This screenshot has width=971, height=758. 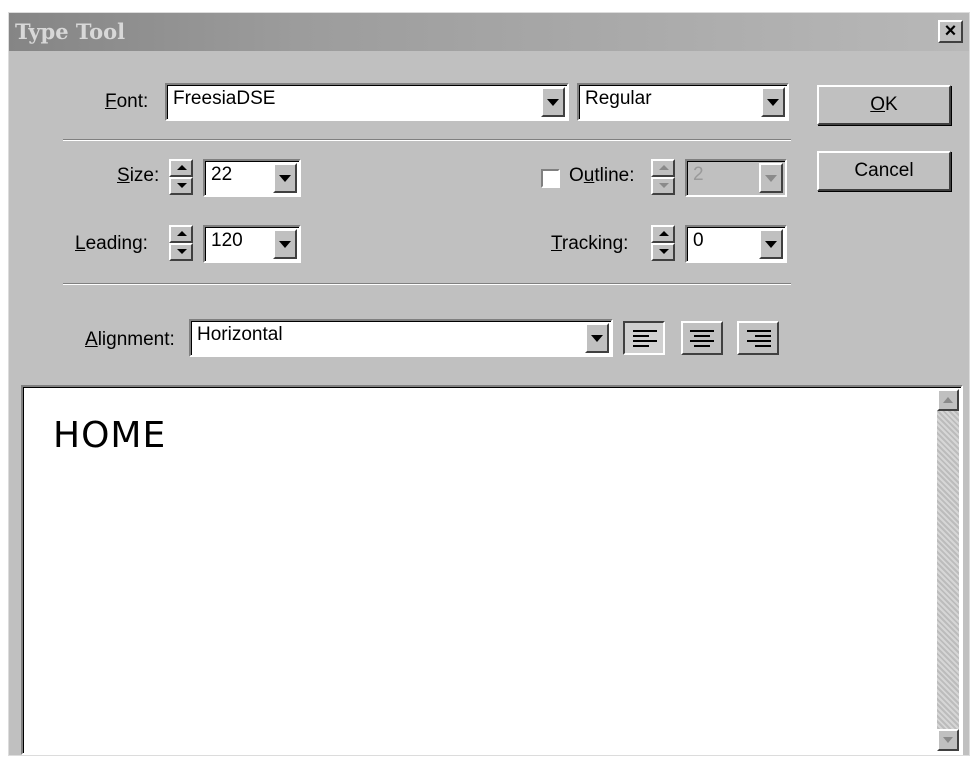 I want to click on close-icon: ×, so click(x=950, y=31).